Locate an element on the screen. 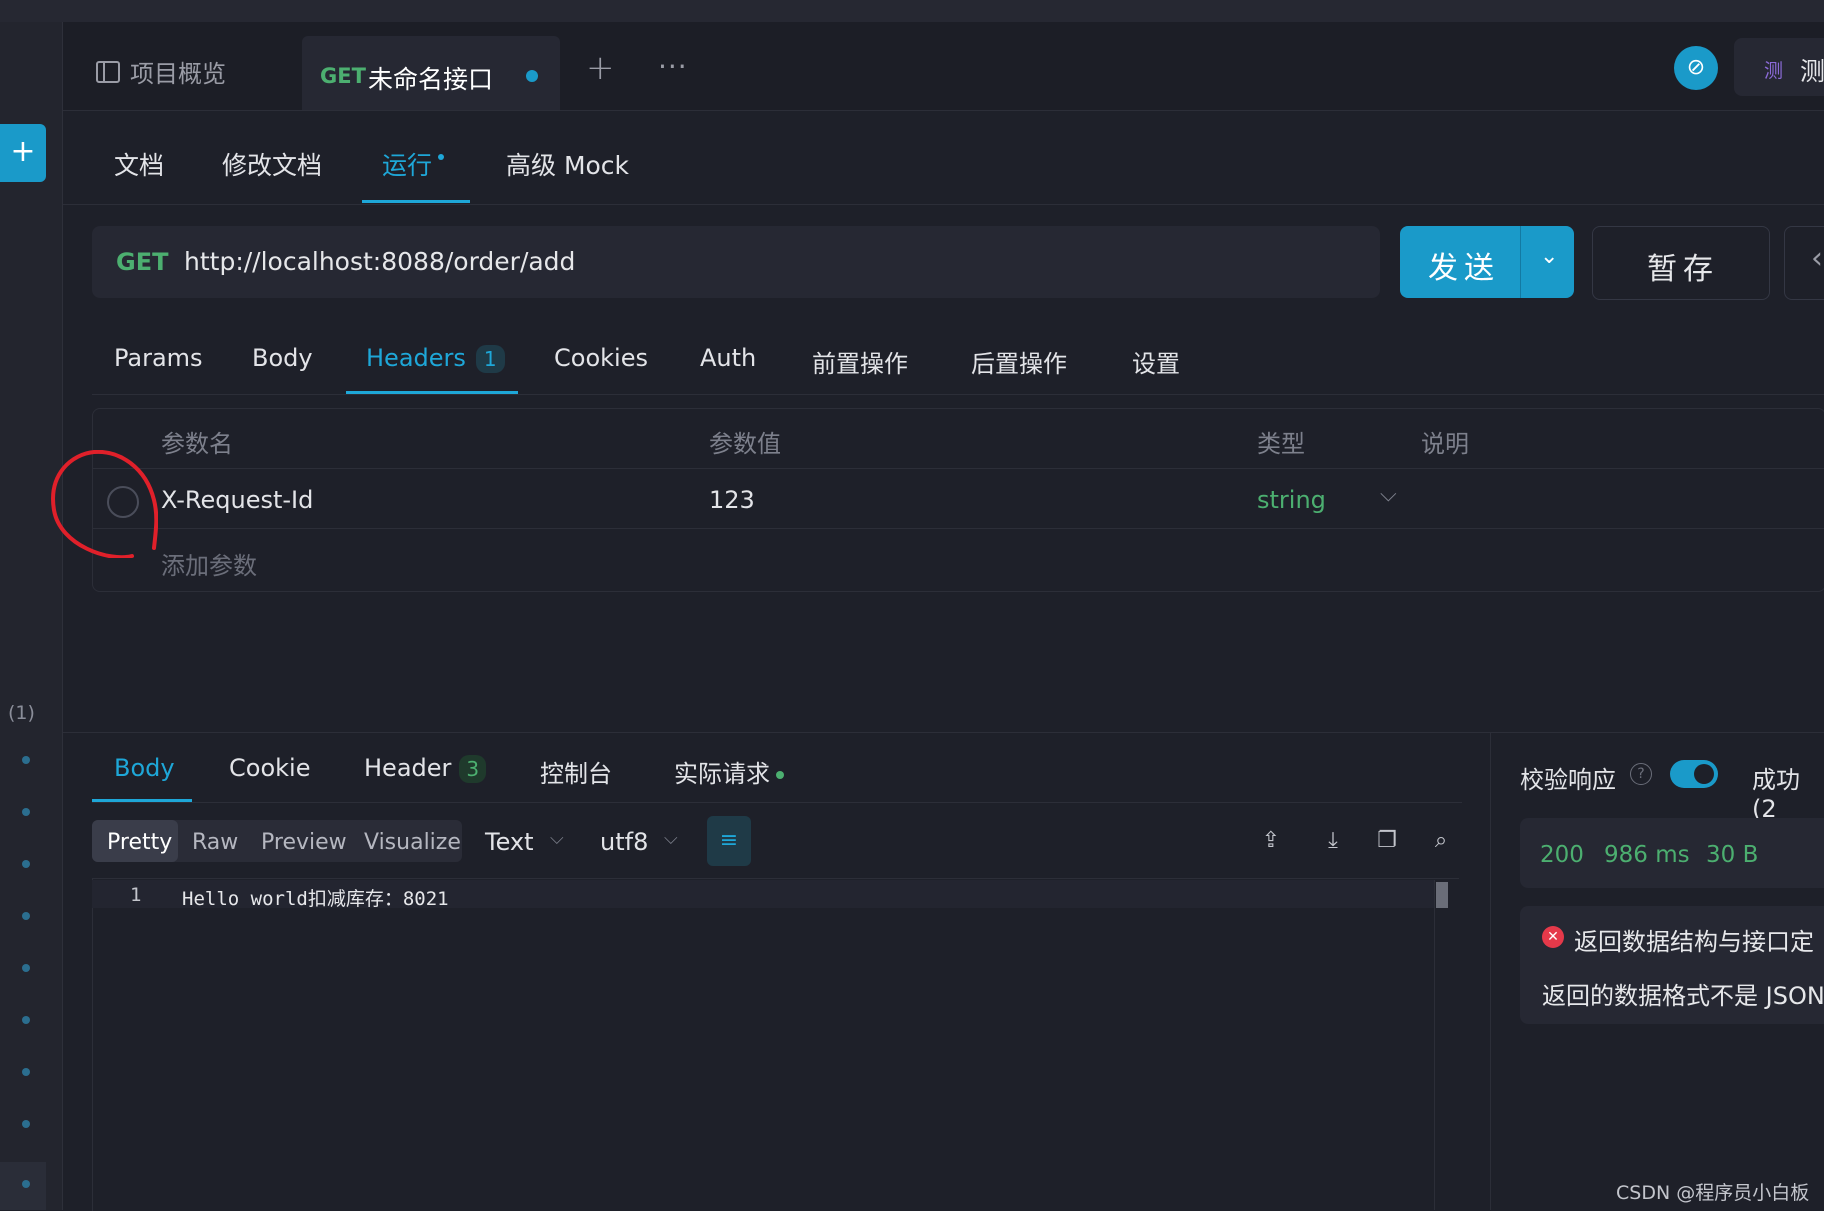 Image resolution: width=1824 pixels, height=1211 pixels. subtab-doc: 文档 is located at coordinates (139, 164).